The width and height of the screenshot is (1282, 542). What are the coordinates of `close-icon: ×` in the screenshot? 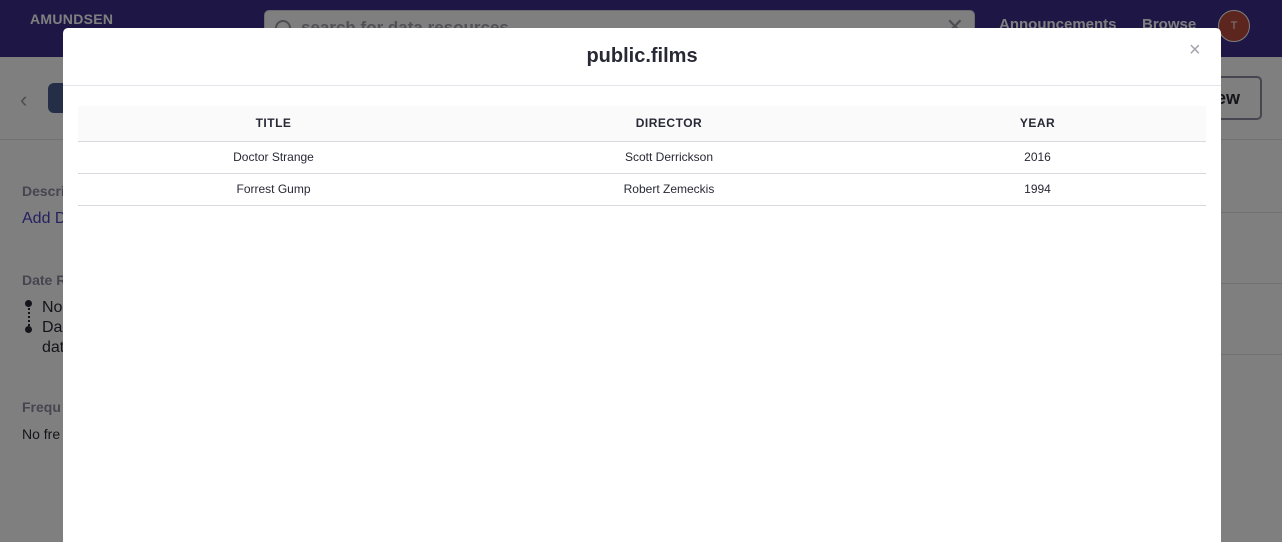 It's located at (1195, 50).